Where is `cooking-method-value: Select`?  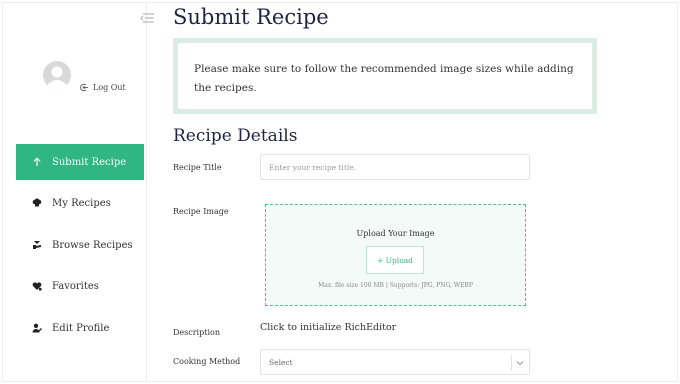
cooking-method-value: Select is located at coordinates (281, 362).